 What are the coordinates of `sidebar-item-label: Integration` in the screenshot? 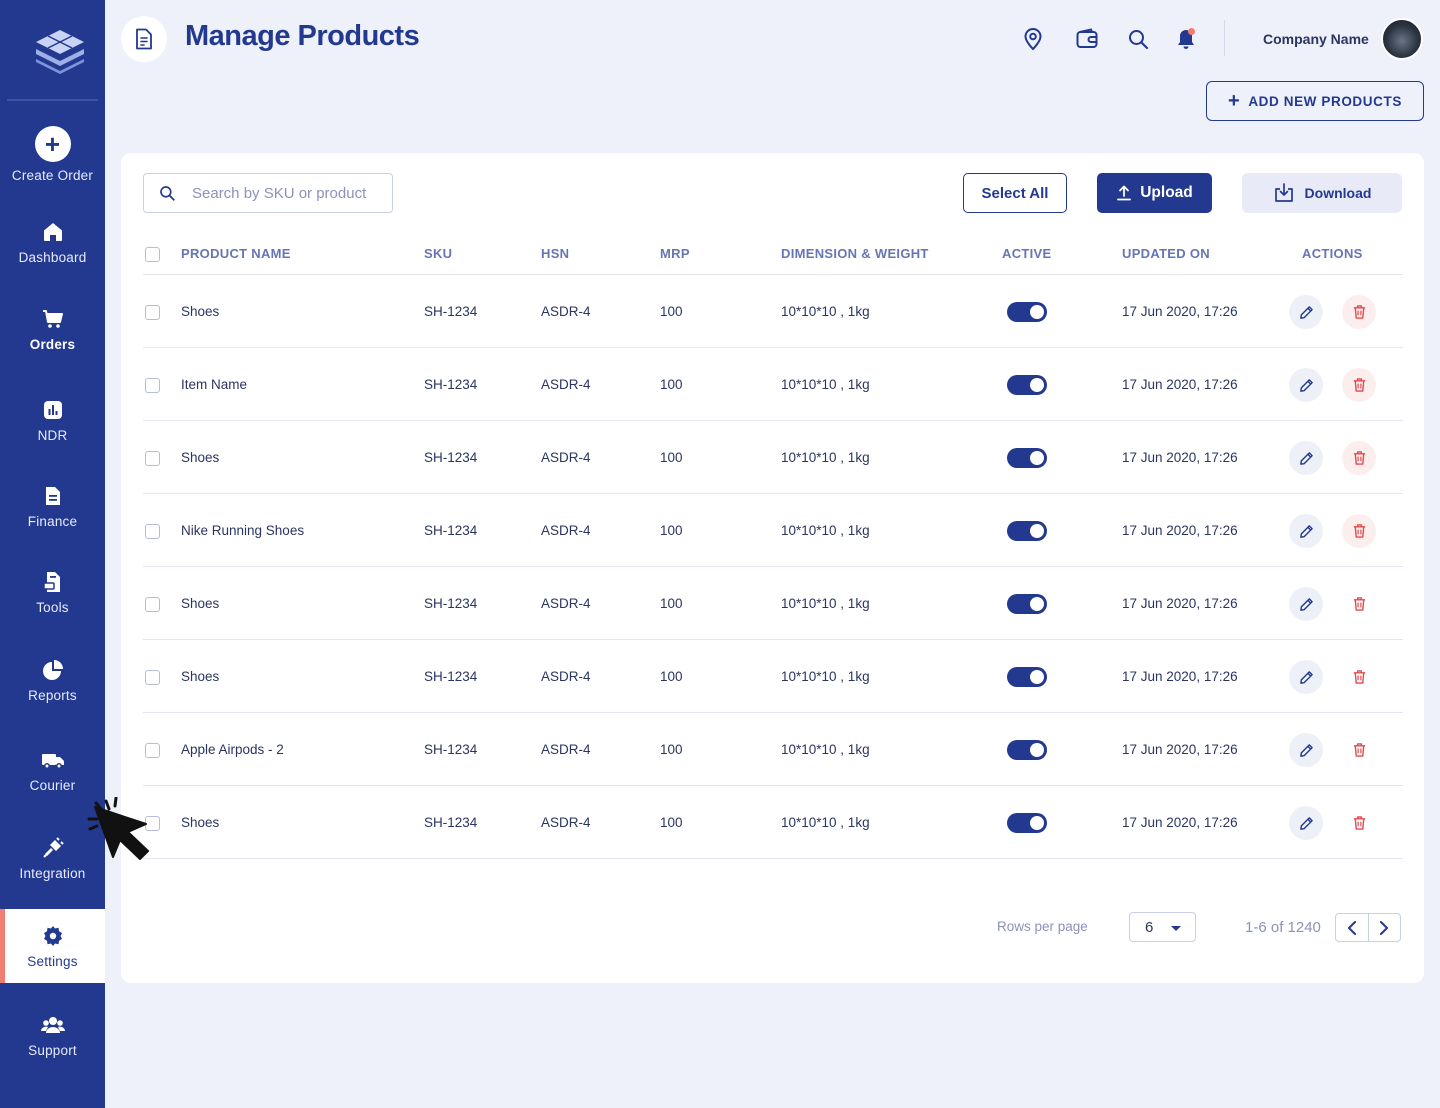 It's located at (52, 873).